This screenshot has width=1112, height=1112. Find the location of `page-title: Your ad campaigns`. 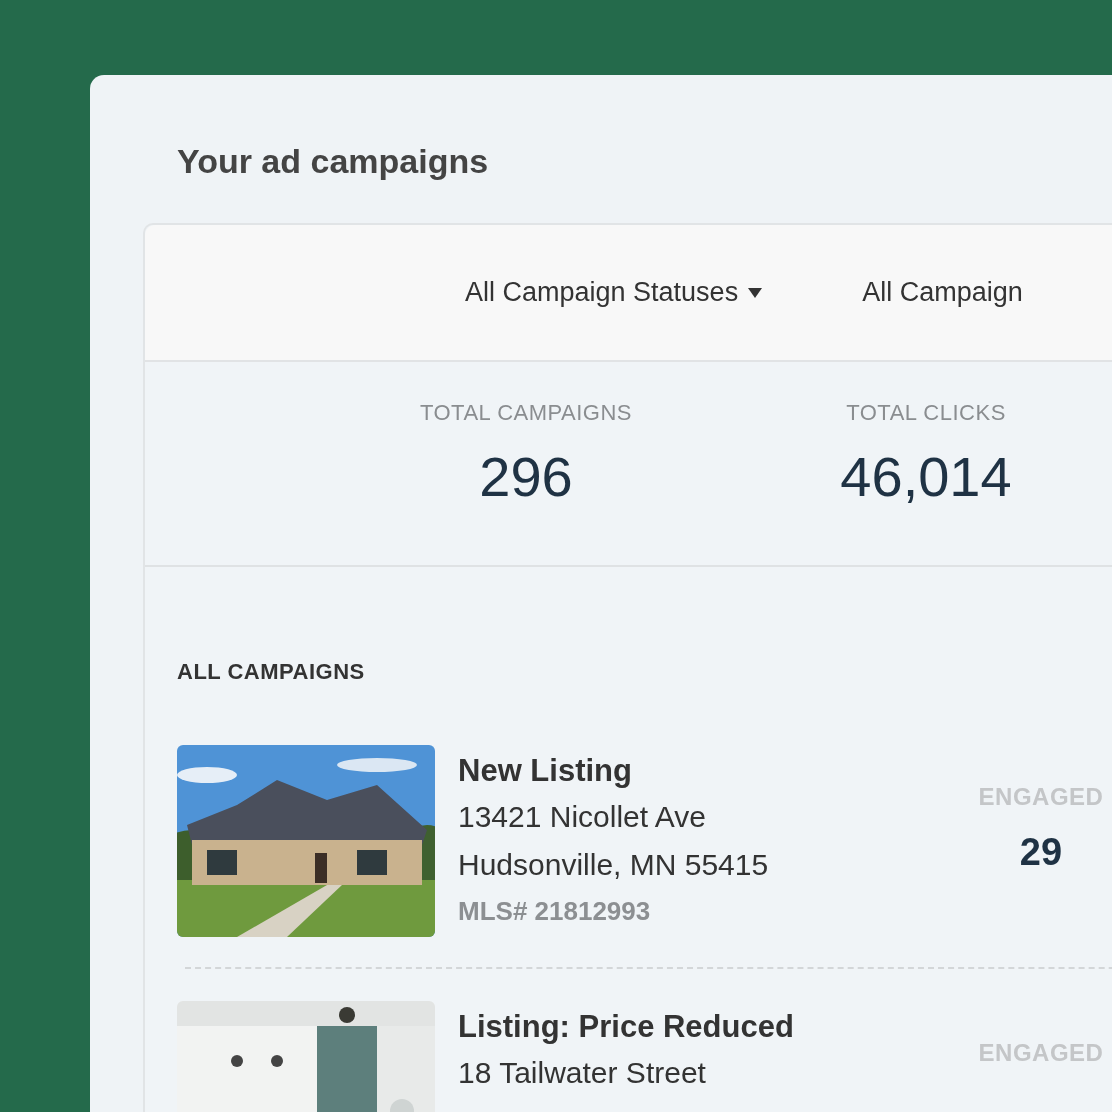

page-title: Your ad campaigns is located at coordinates (333, 161).